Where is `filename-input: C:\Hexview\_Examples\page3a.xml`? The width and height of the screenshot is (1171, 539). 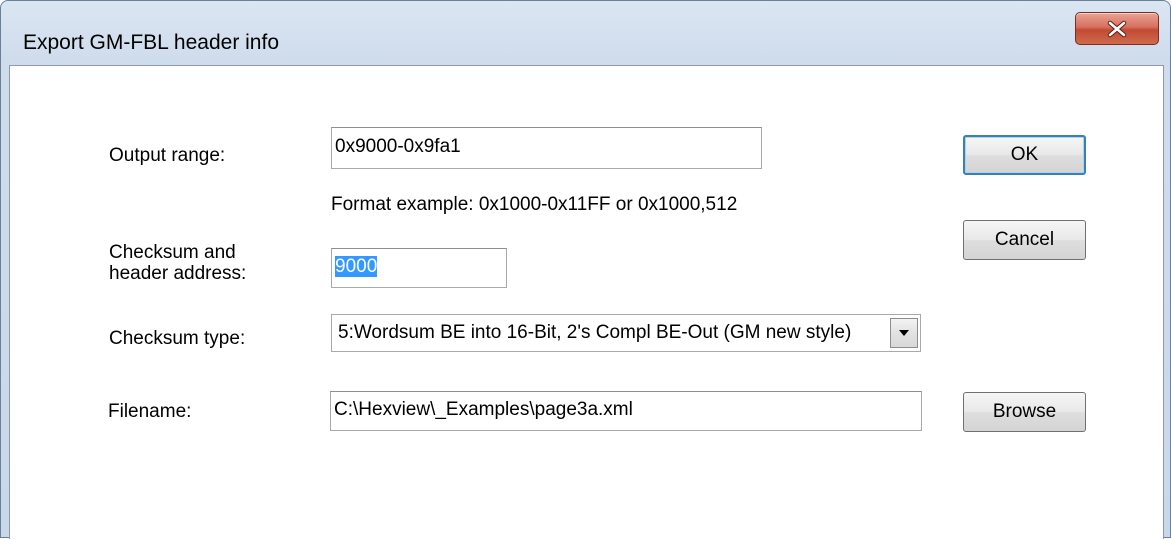
filename-input: C:\Hexview\_Examples\page3a.xml is located at coordinates (626, 411).